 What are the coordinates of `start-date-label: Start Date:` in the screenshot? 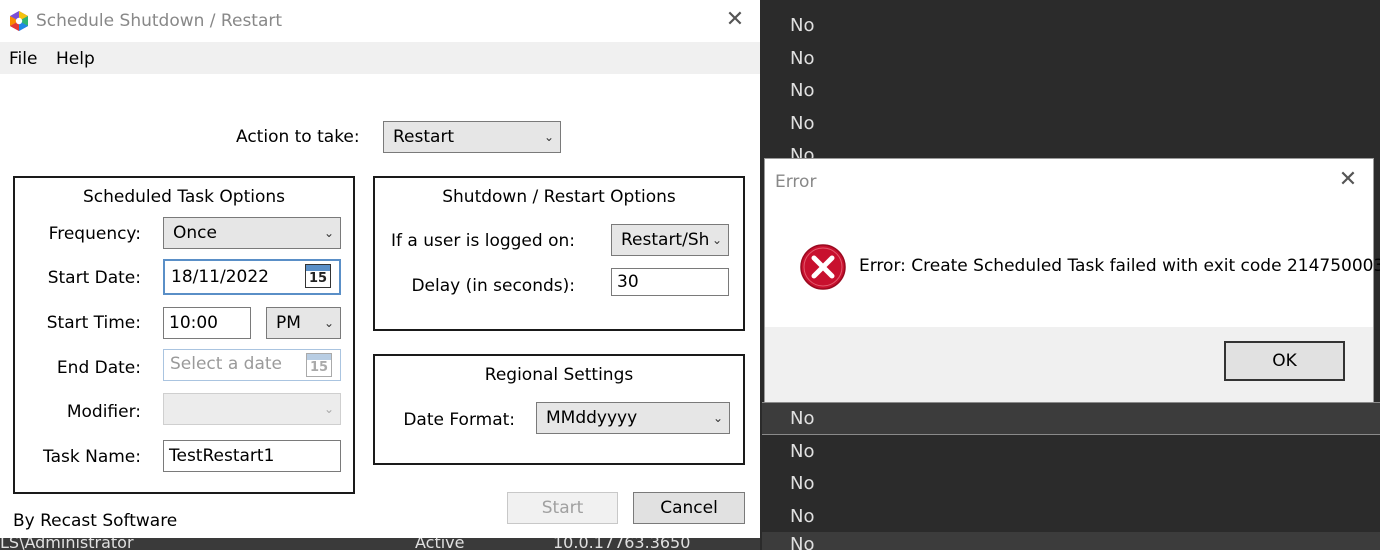 It's located at (94, 278).